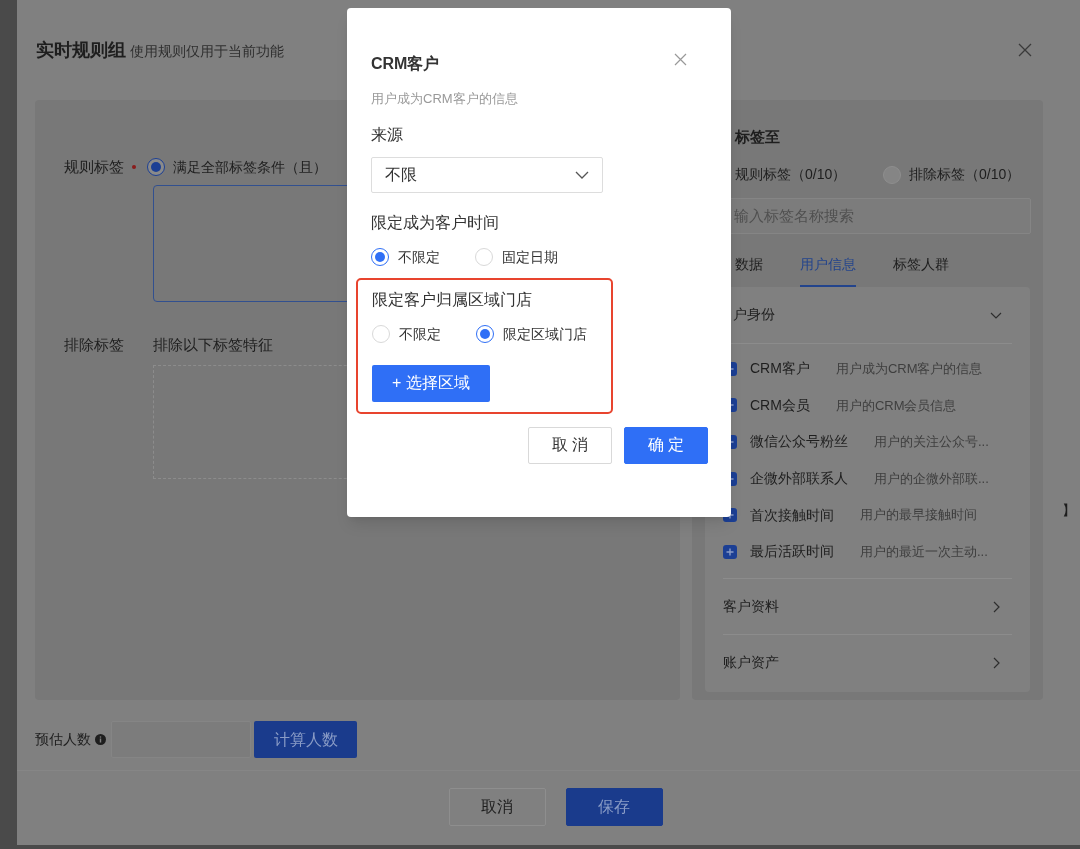  What do you see at coordinates (1069, 510) in the screenshot?
I see `edge-text: 】` at bounding box center [1069, 510].